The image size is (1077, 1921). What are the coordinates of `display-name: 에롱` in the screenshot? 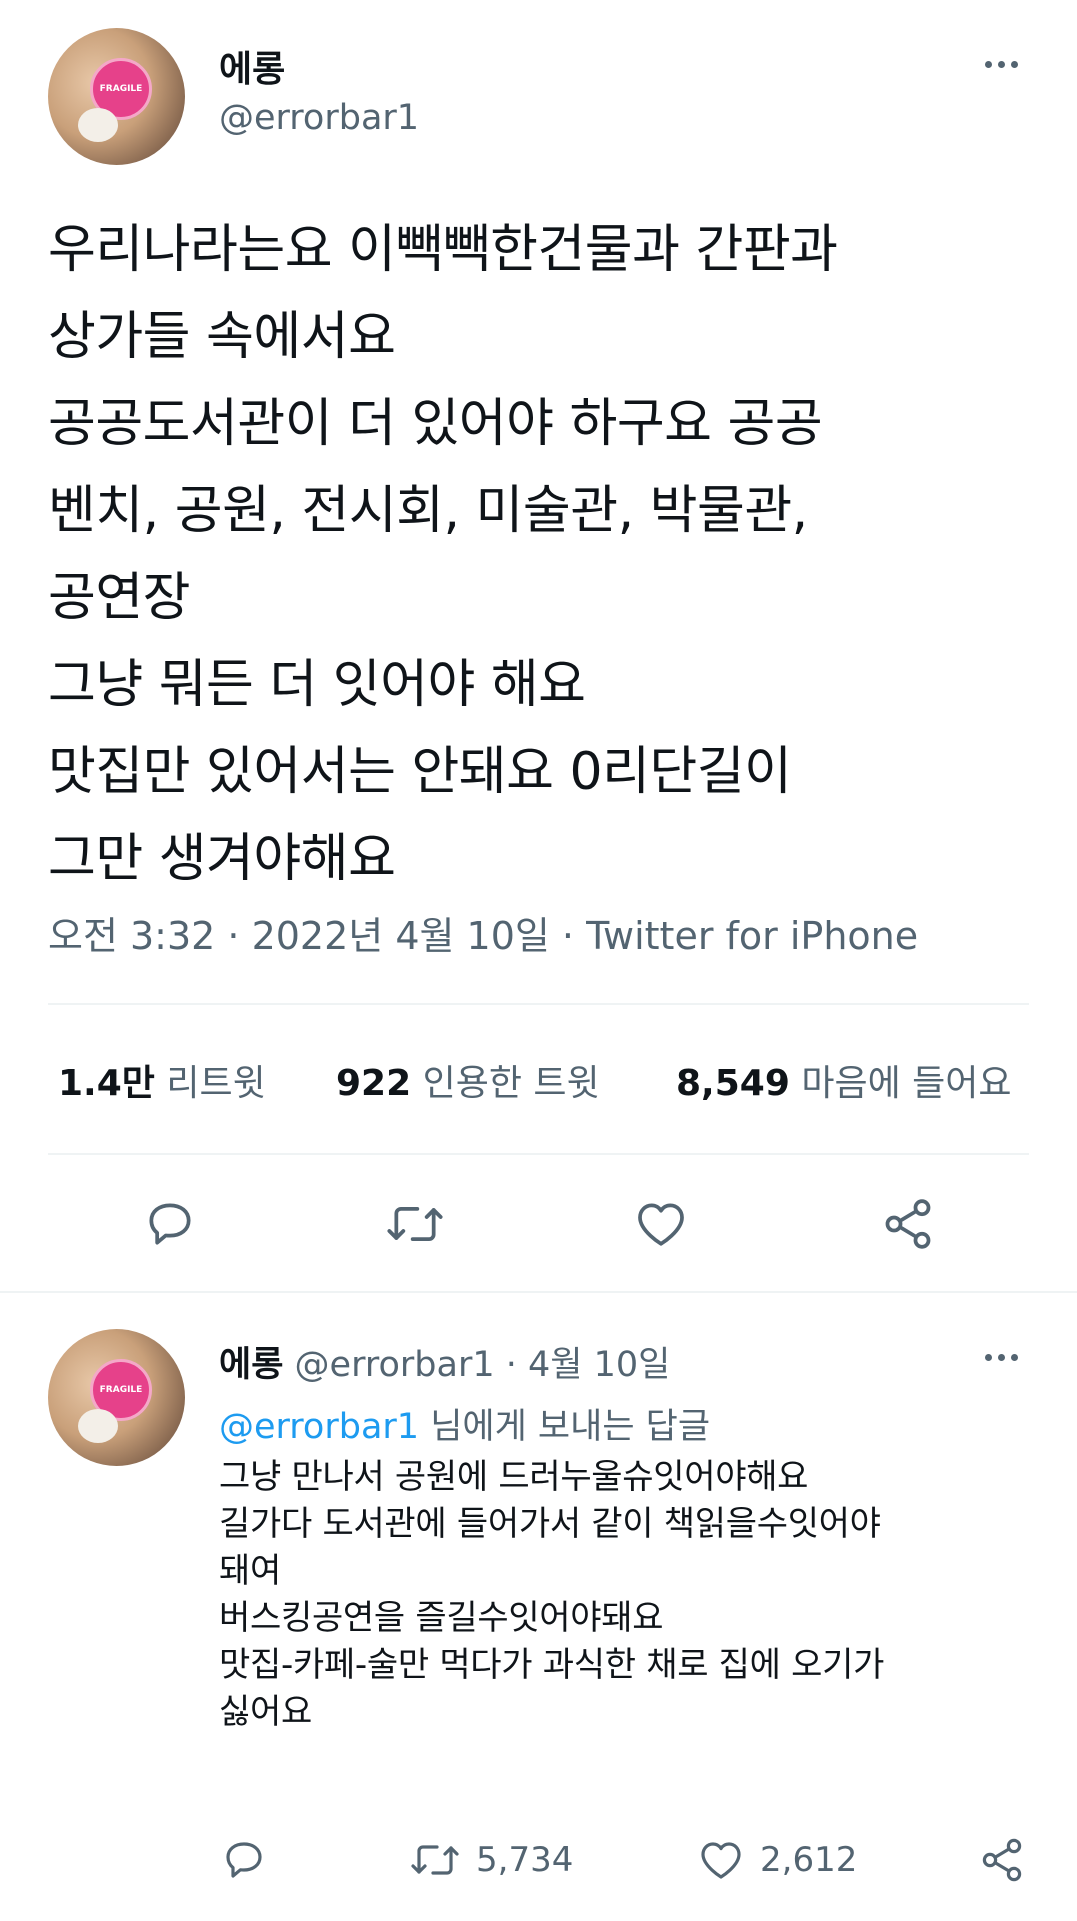 It's located at (252, 66).